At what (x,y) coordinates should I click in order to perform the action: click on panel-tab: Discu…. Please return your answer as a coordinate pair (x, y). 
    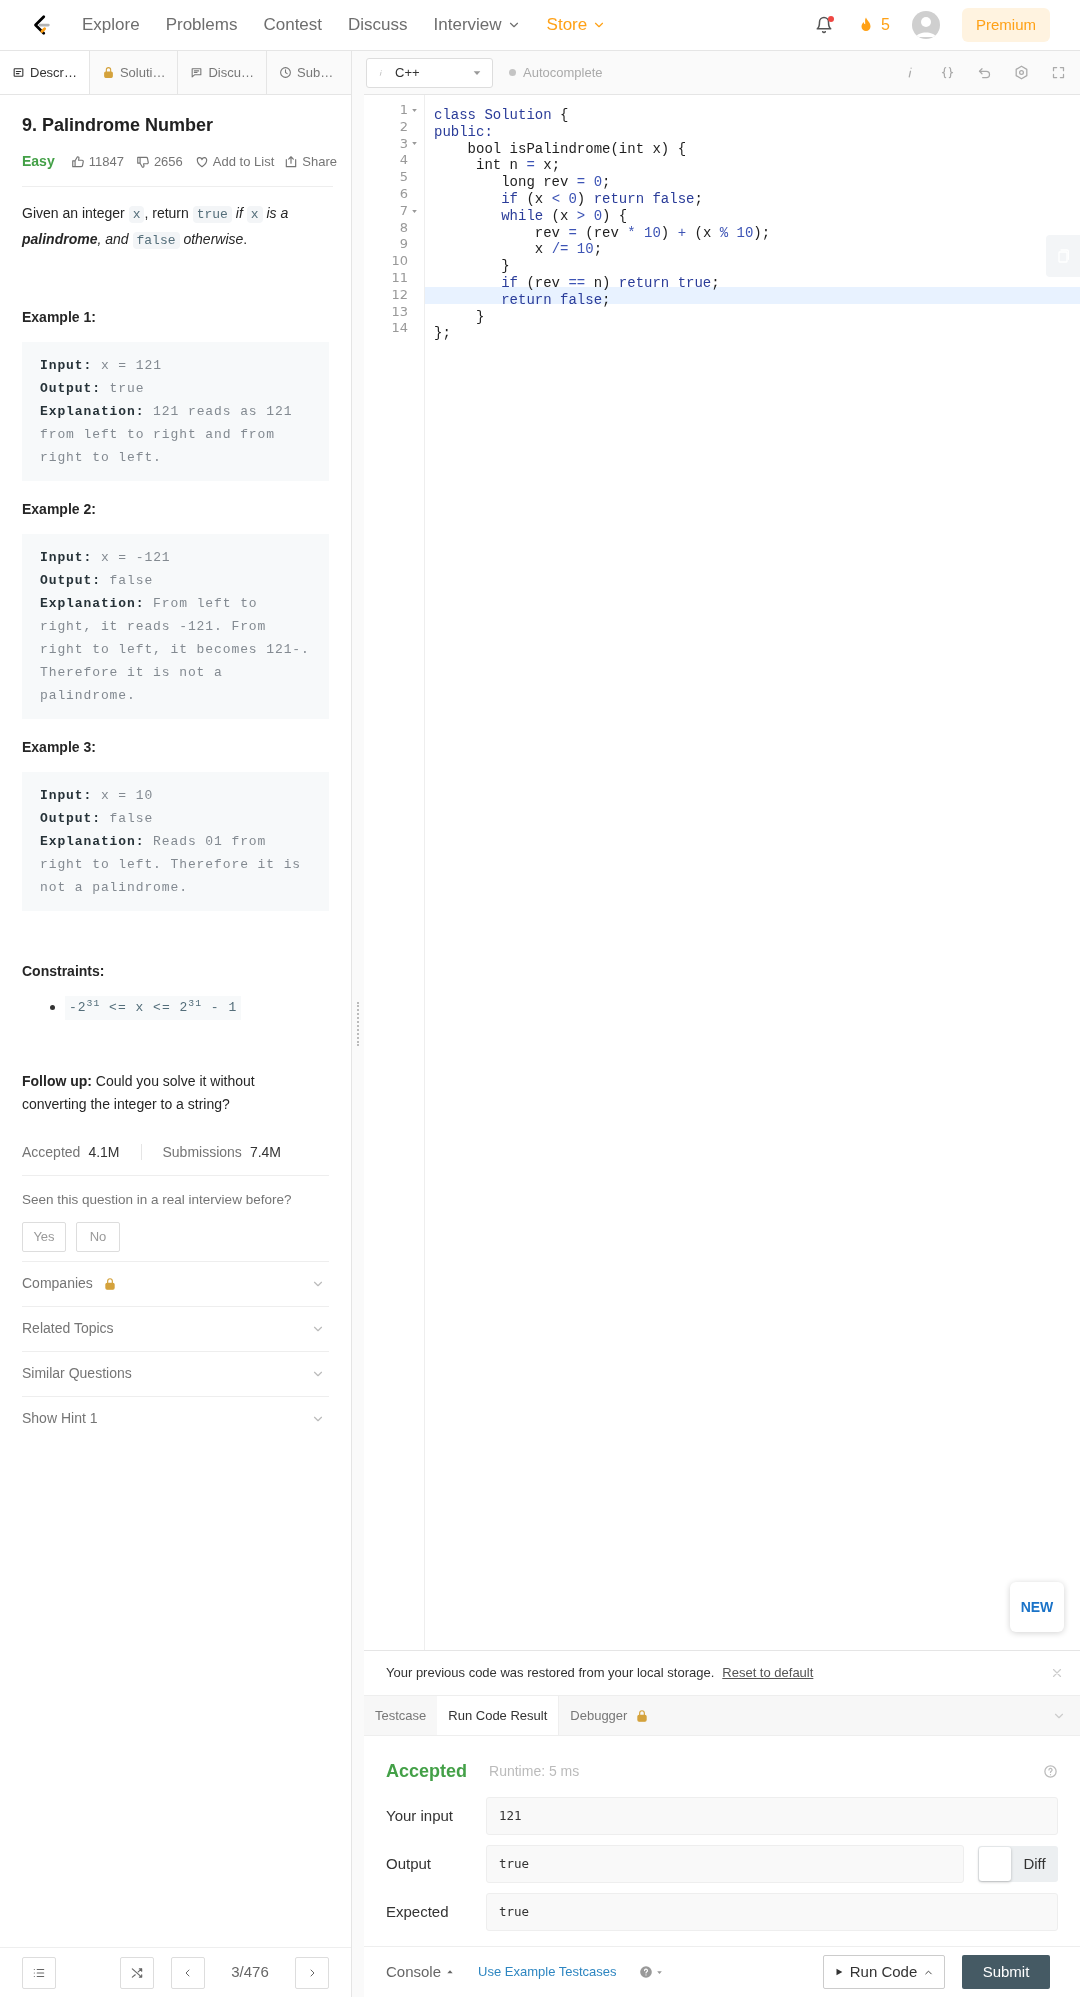
    Looking at the image, I should click on (222, 72).